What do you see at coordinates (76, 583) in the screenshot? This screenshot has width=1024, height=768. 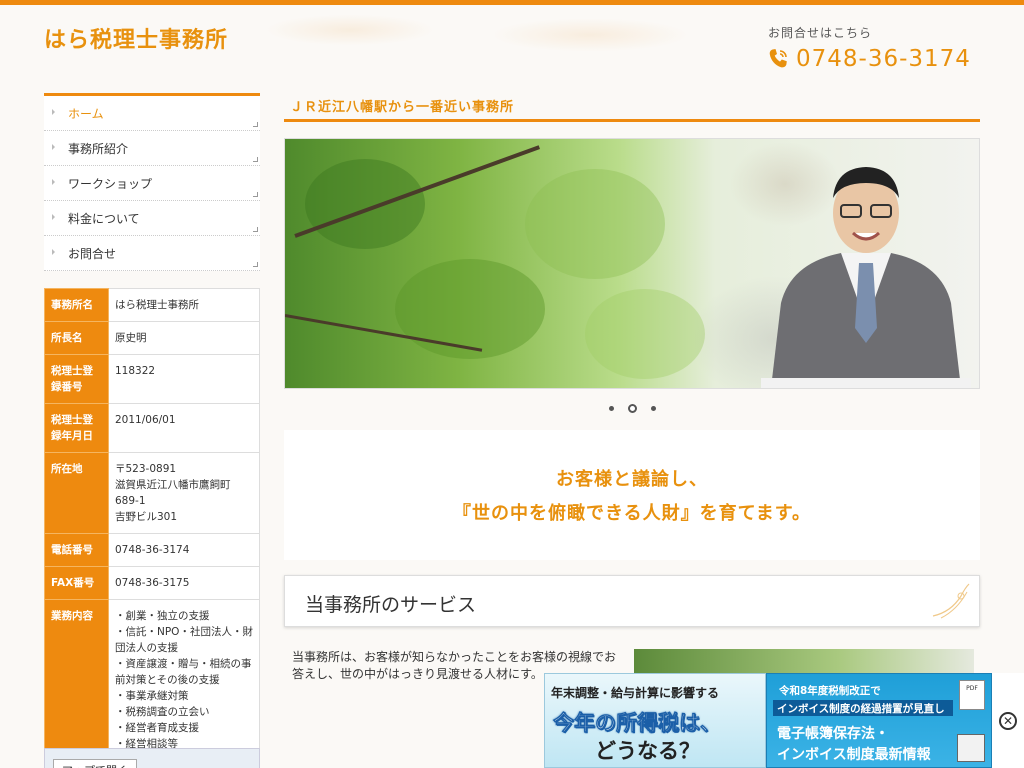 I see `info-key: FAX番号` at bounding box center [76, 583].